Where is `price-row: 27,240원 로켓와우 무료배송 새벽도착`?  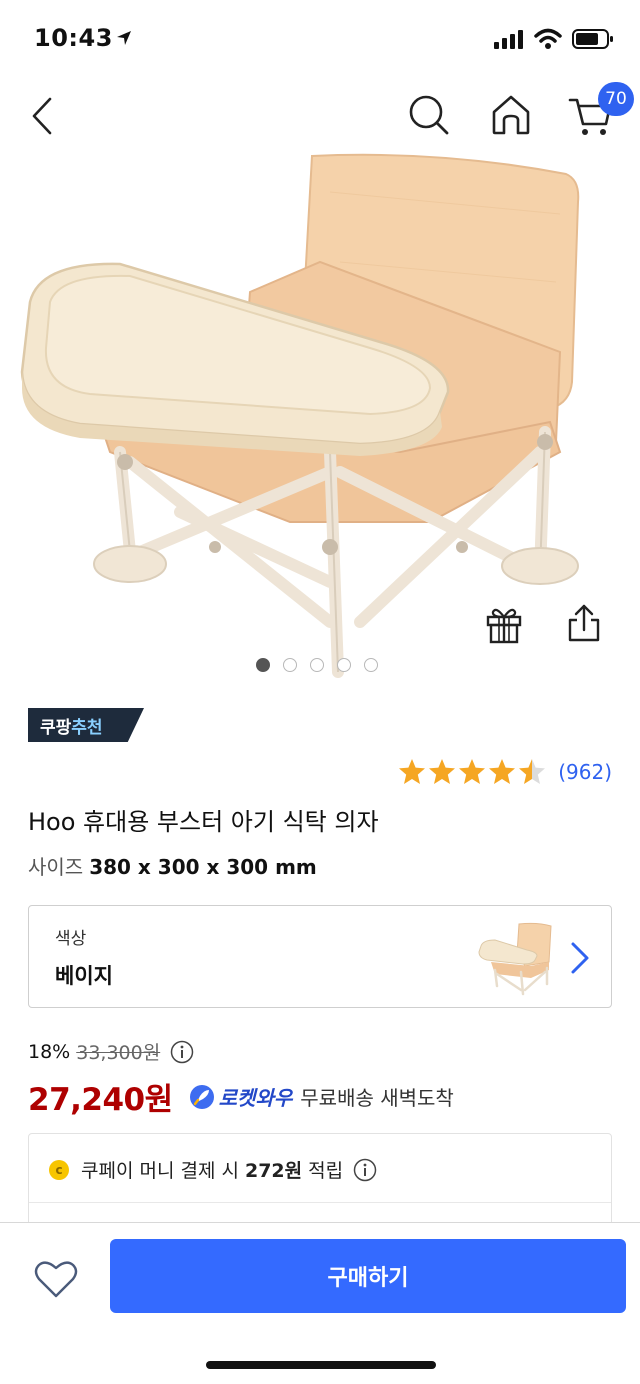
price-row: 27,240원 로켓와우 무료배송 새벽도착 is located at coordinates (241, 1096).